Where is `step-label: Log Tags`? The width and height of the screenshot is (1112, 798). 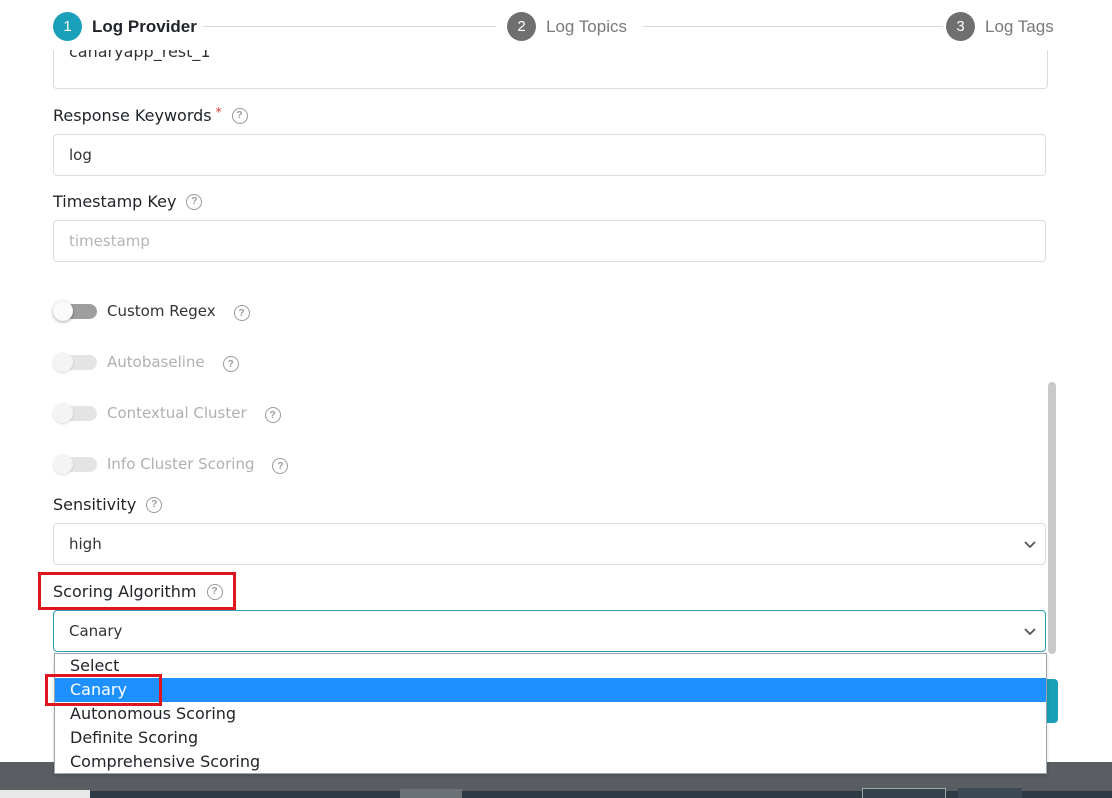 step-label: Log Tags is located at coordinates (1019, 26).